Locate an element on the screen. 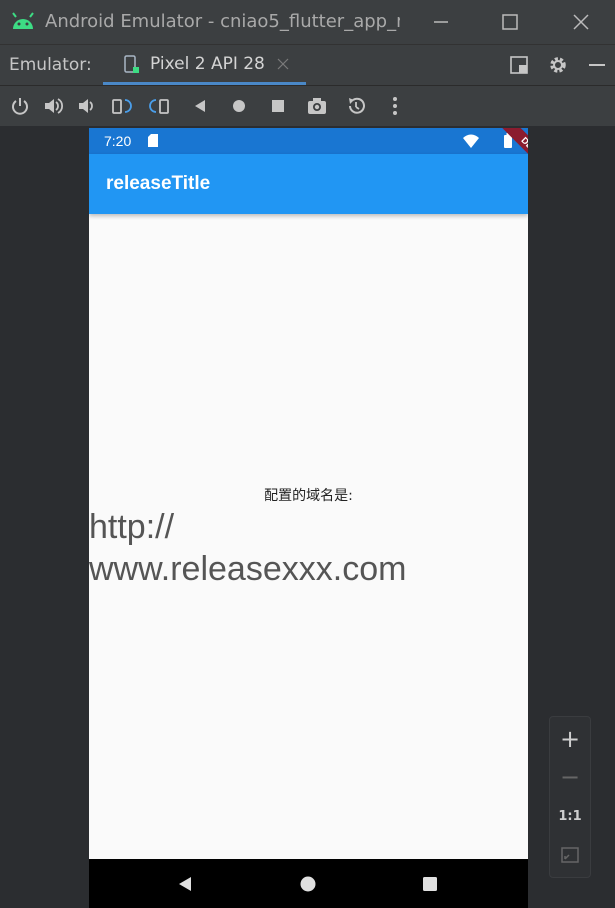 The width and height of the screenshot is (615, 908). window-mode-icon is located at coordinates (519, 65).